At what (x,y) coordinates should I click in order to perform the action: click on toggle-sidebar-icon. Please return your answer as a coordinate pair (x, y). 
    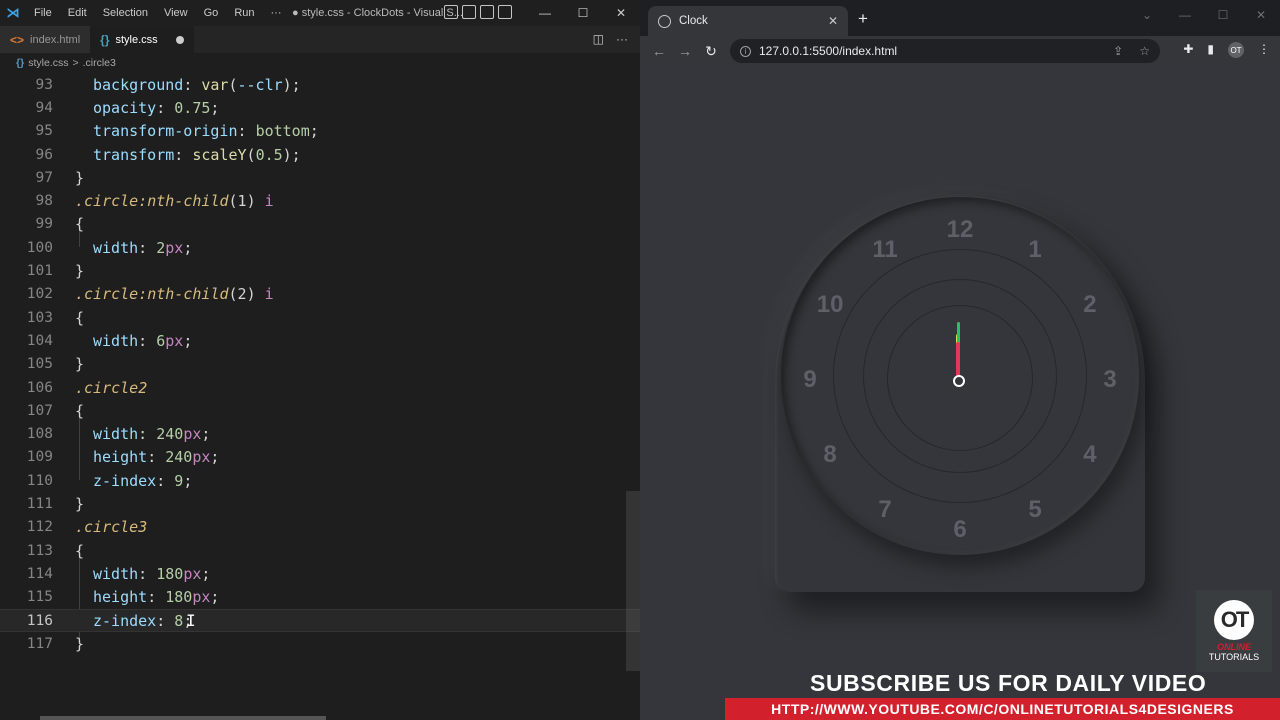
    Looking at the image, I should click on (451, 12).